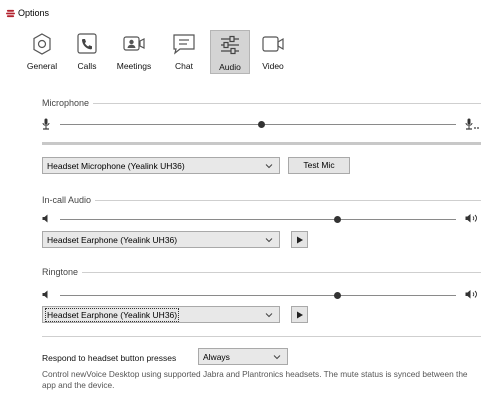 Image resolution: width=481 pixels, height=395 pixels. I want to click on options-toolbar: General Calls Meetings Chat Audio Video, so click(155, 54).